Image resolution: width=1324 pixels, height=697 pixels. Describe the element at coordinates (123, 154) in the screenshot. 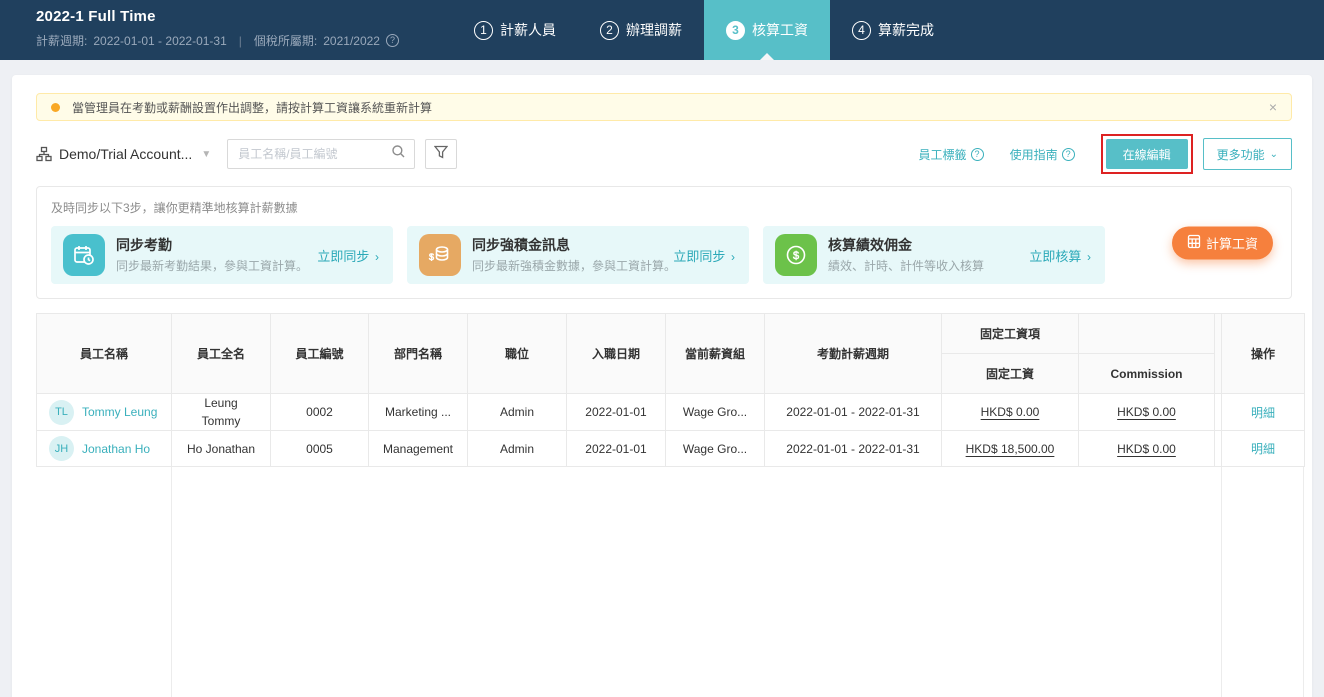

I see `org-selector: Demo/Trial Account... ▼` at that location.